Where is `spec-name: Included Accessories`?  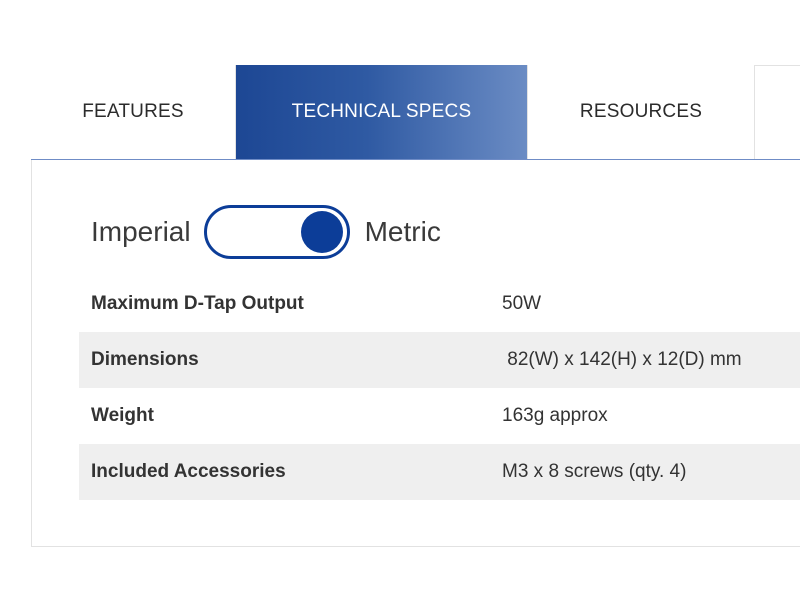 spec-name: Included Accessories is located at coordinates (188, 471).